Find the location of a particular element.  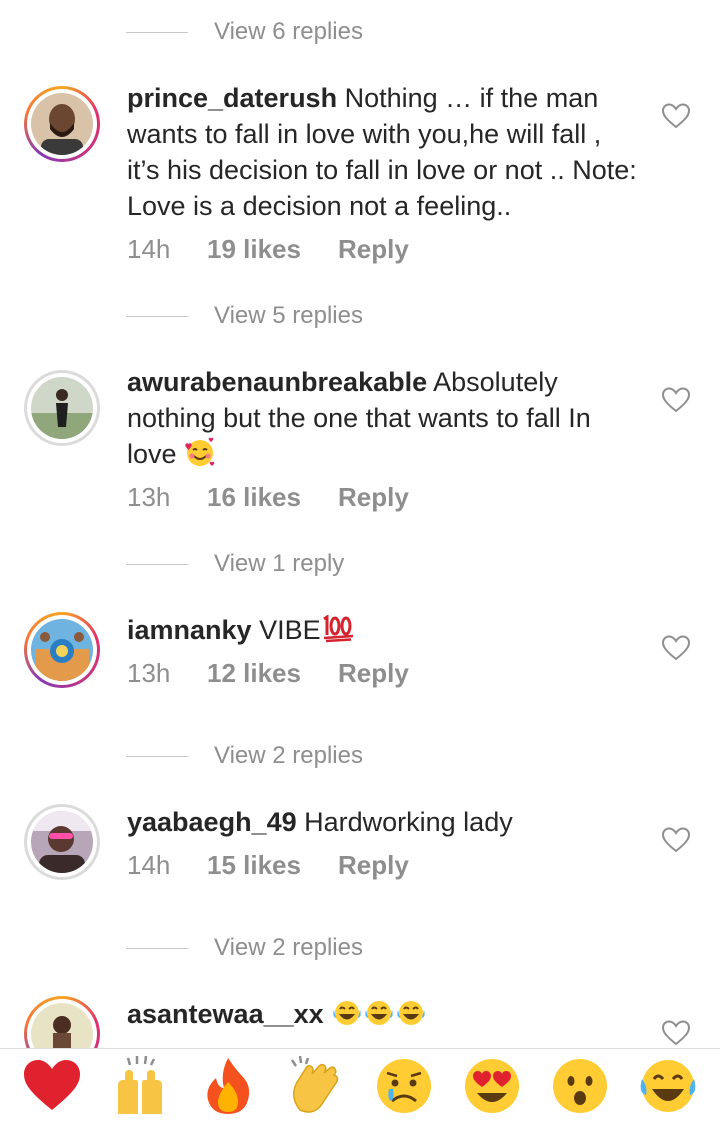

view-replies-link: View 6 replies is located at coordinates (288, 32).